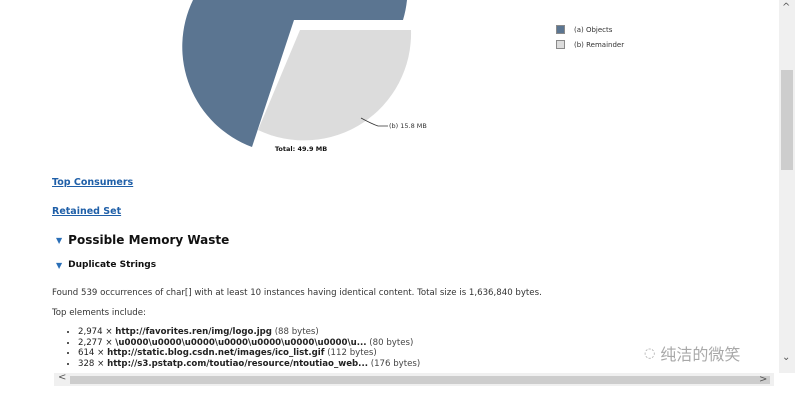  I want to click on legend-swatch-objects, so click(560, 29).